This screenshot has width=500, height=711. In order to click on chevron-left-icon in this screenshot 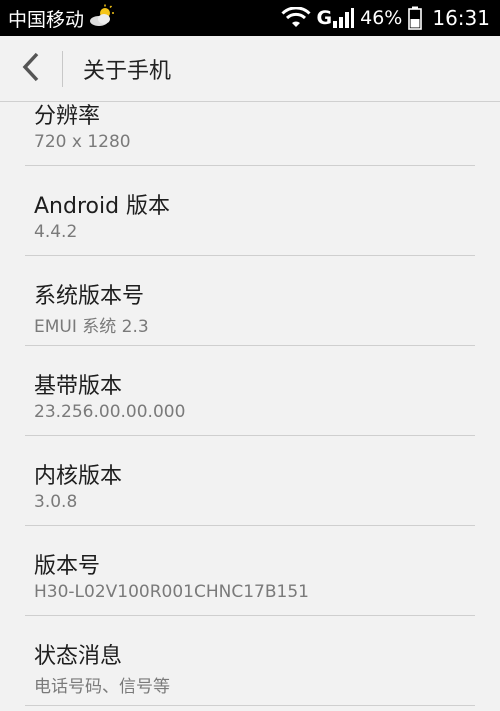, I will do `click(31, 69)`.